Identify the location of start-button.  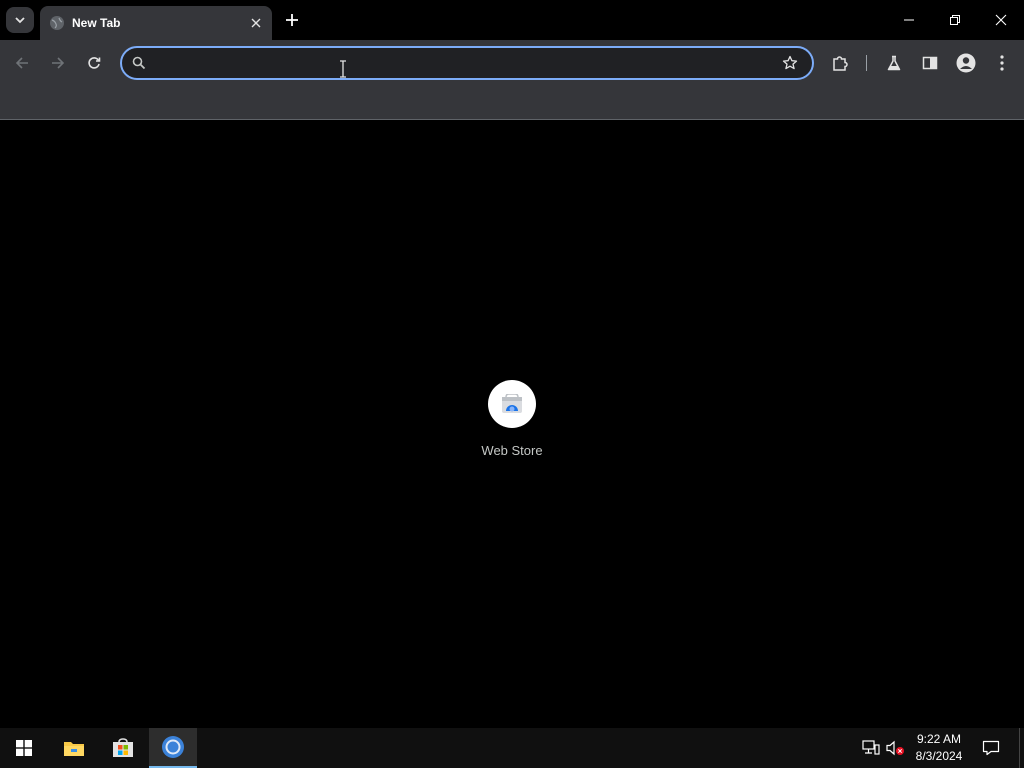
(24, 748).